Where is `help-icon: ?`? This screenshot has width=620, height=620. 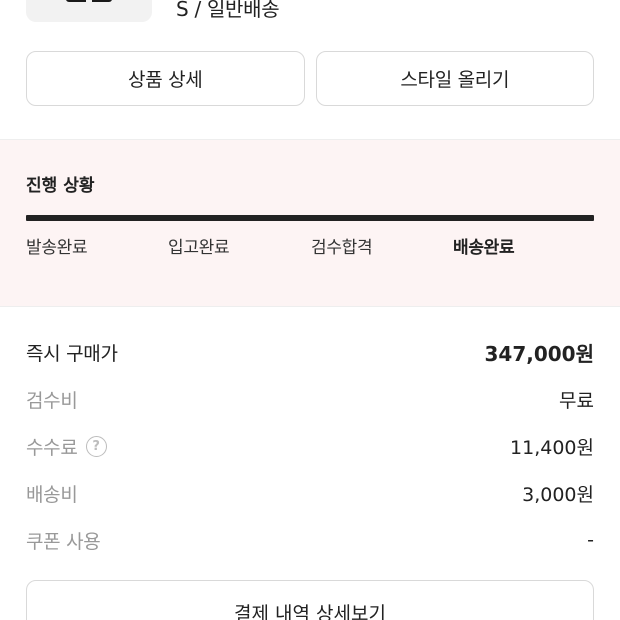 help-icon: ? is located at coordinates (96, 446).